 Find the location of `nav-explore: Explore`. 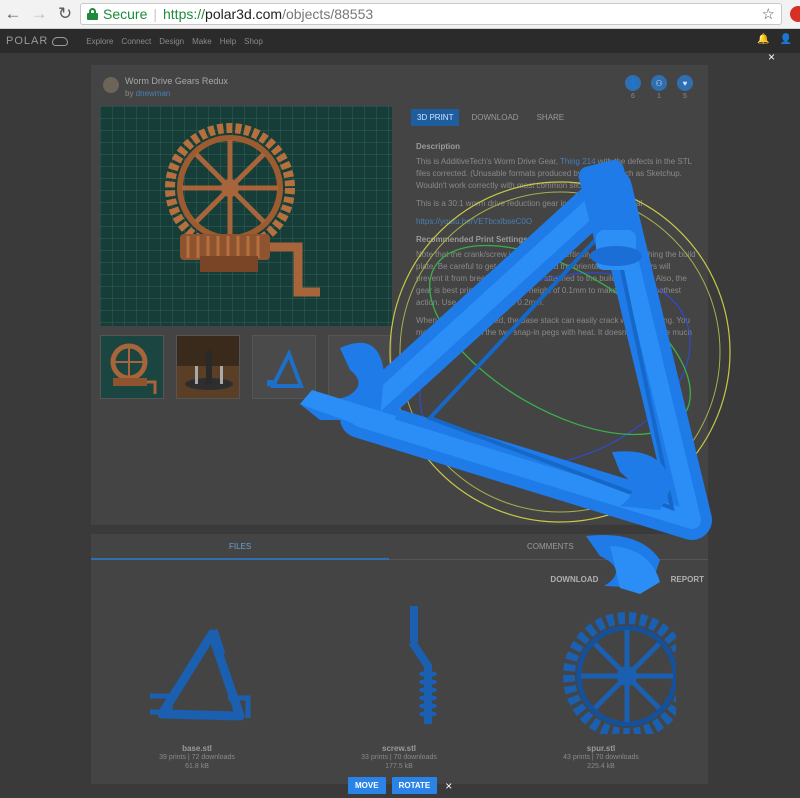

nav-explore: Explore is located at coordinates (99, 41).